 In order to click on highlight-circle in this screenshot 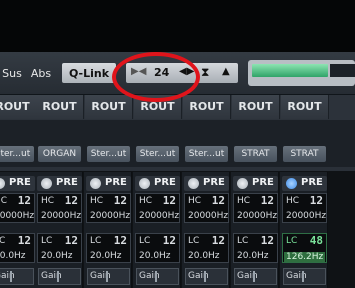, I will do `click(156, 77)`.